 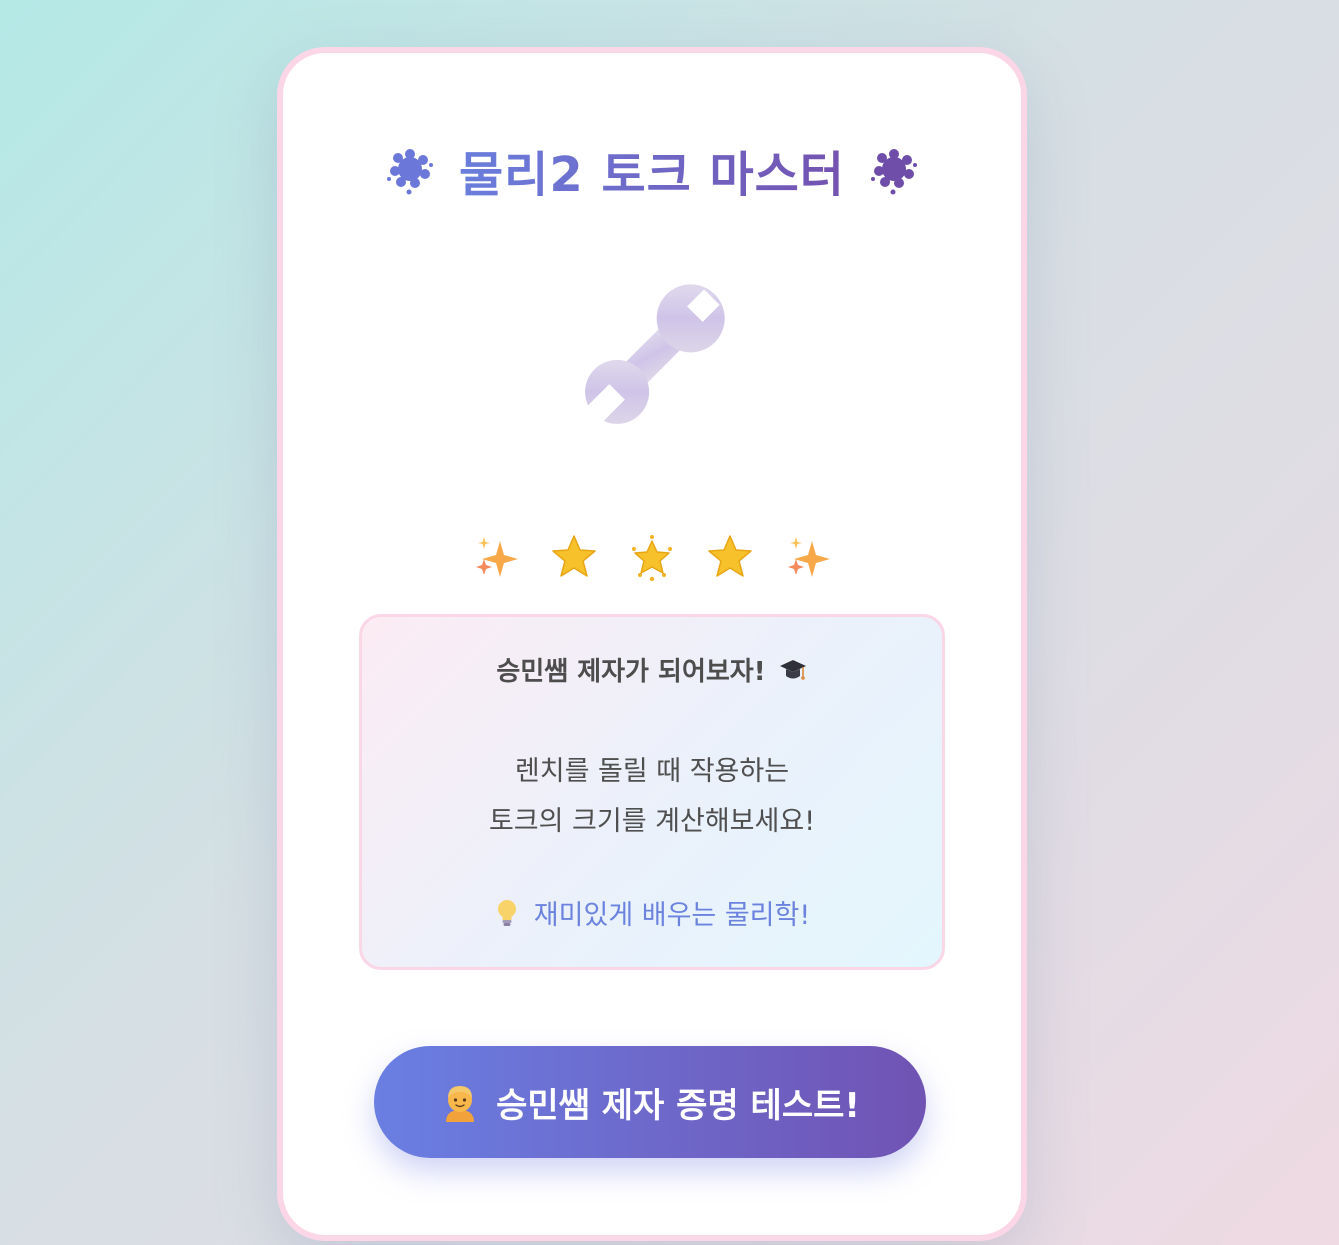 I want to click on info-headline-text: 승민쌤 제자가 되어보자!, so click(x=631, y=672).